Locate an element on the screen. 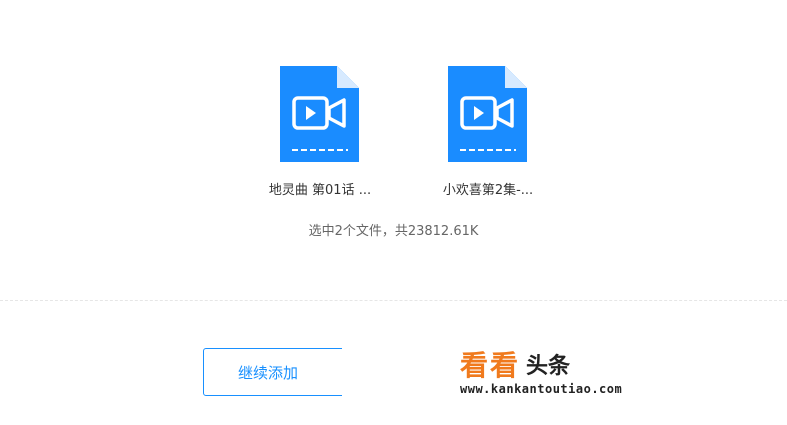 Image resolution: width=787 pixels, height=425 pixels. watermark-logo: 看看 头条 www.kankantoutiao.com is located at coordinates (560, 376).